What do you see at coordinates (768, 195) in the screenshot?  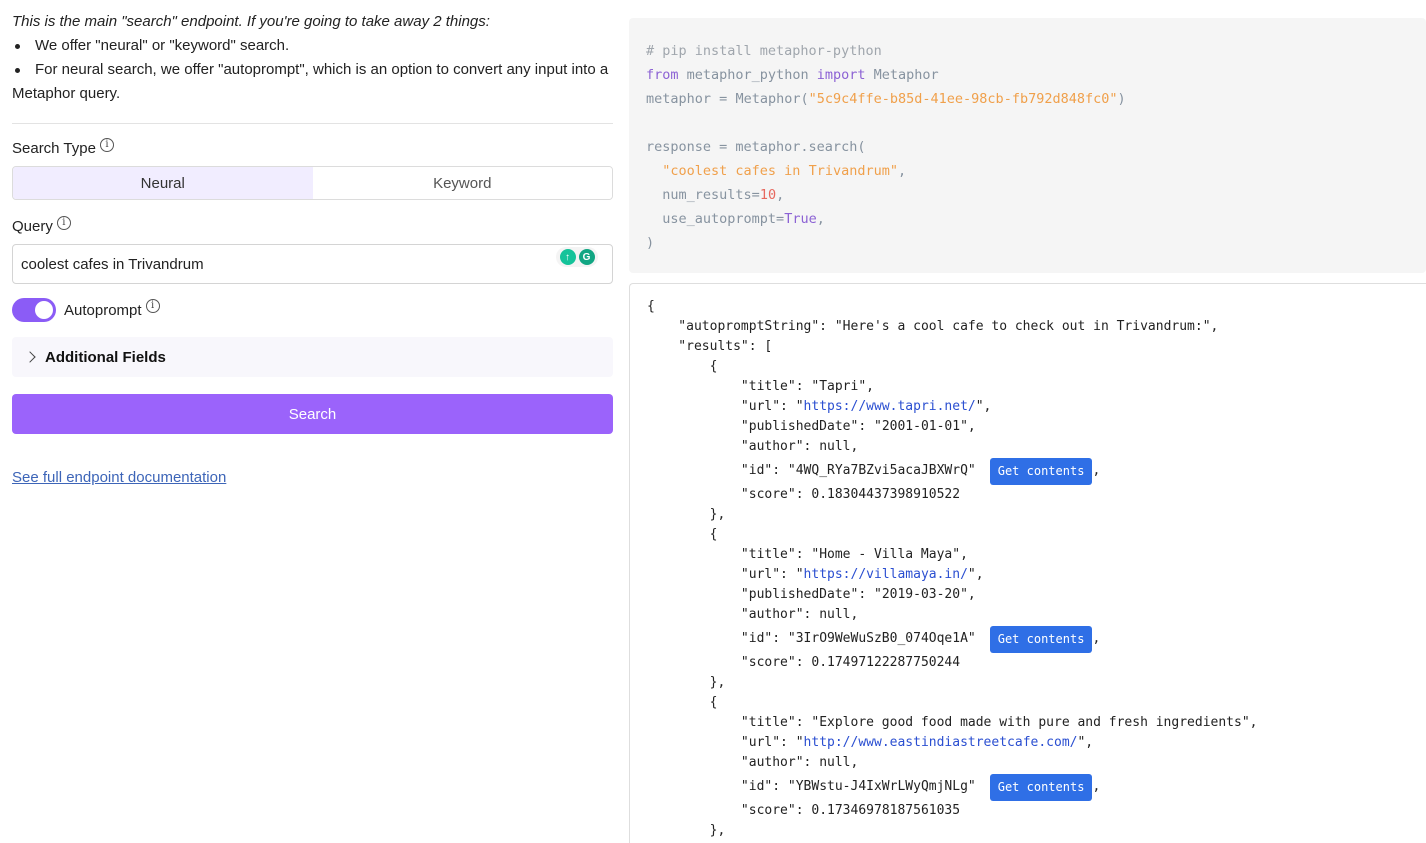 I see `code-num: 10` at bounding box center [768, 195].